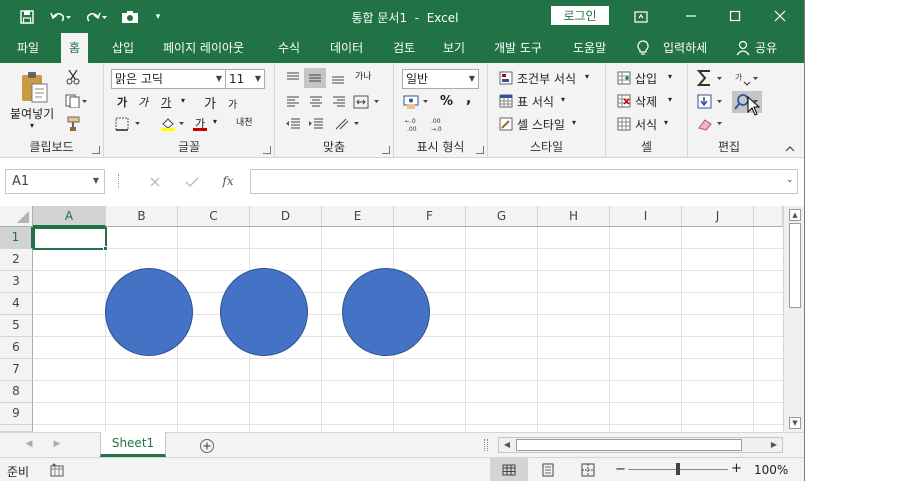  I want to click on scroll-left-icon: ◀, so click(507, 445).